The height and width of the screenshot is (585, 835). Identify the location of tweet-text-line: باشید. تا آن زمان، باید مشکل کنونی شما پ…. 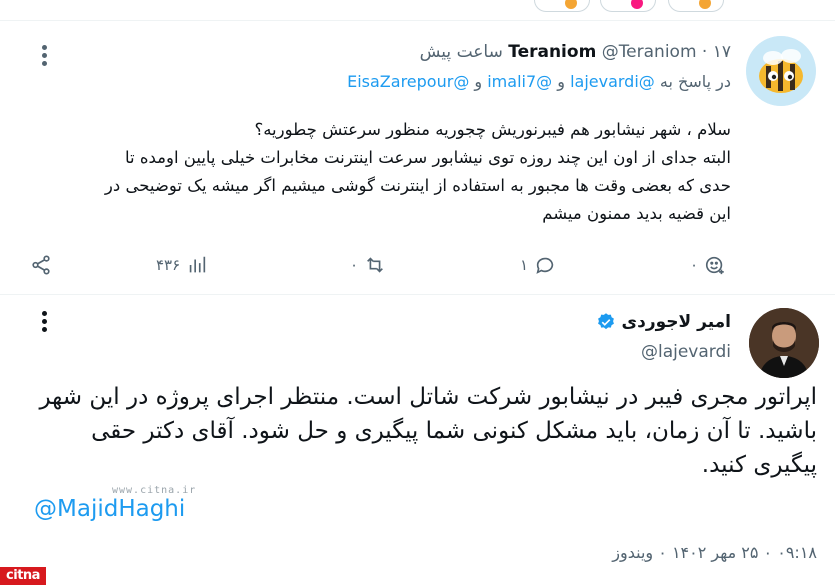
(454, 431).